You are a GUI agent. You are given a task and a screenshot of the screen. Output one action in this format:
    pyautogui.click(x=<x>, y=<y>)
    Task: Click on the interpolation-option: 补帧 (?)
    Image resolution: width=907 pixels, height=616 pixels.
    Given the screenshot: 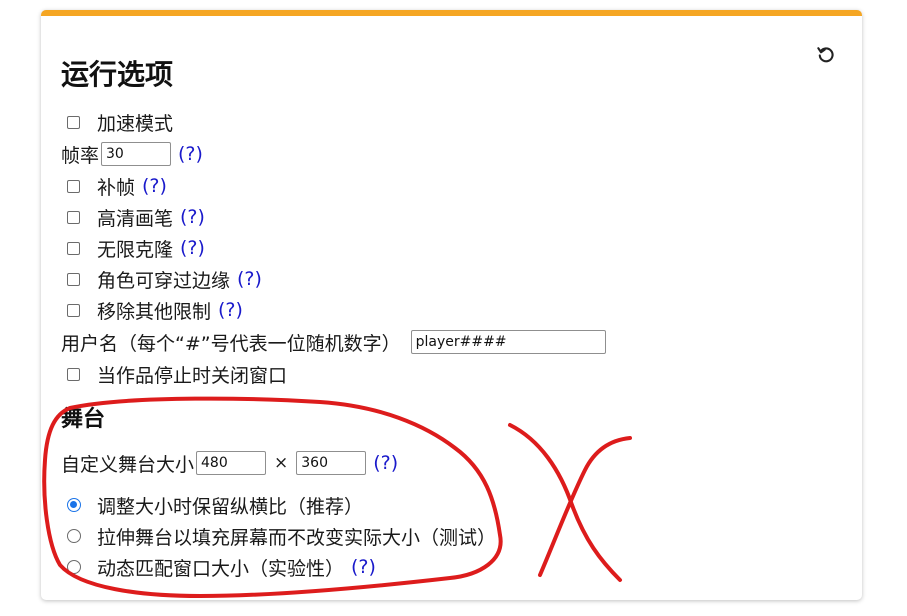 What is the action you would take?
    pyautogui.click(x=114, y=186)
    